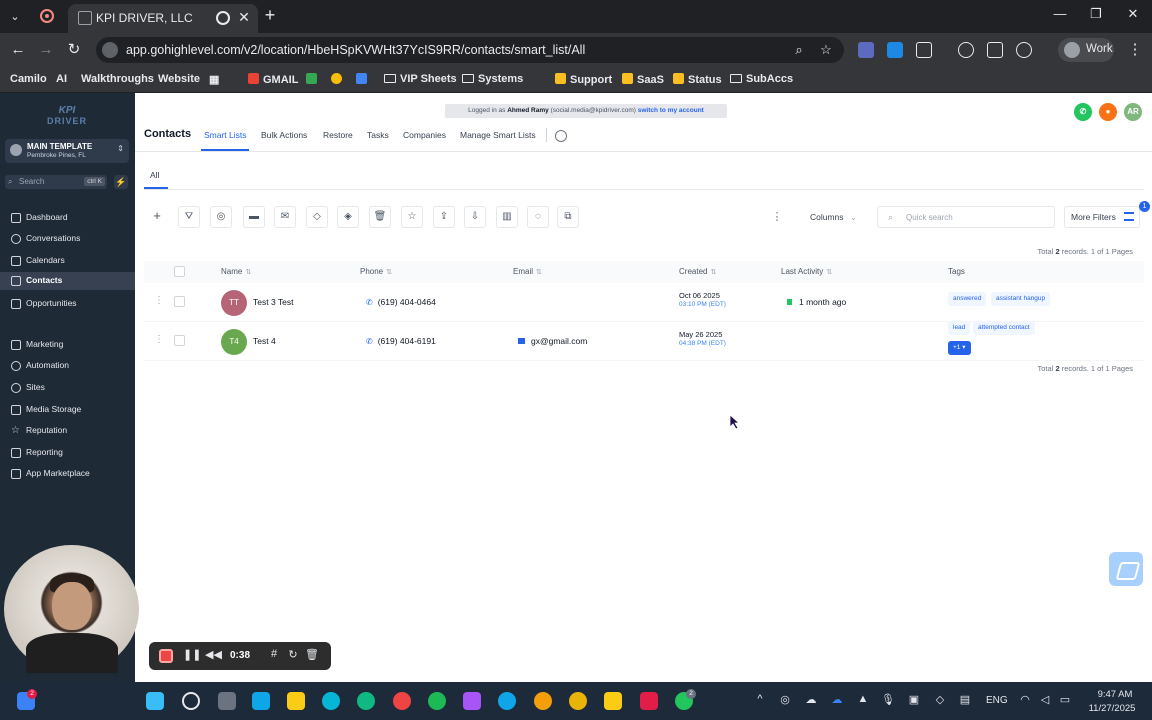  Describe the element at coordinates (28, 79) in the screenshot. I see `bookmark-camilo: Camilo` at that location.